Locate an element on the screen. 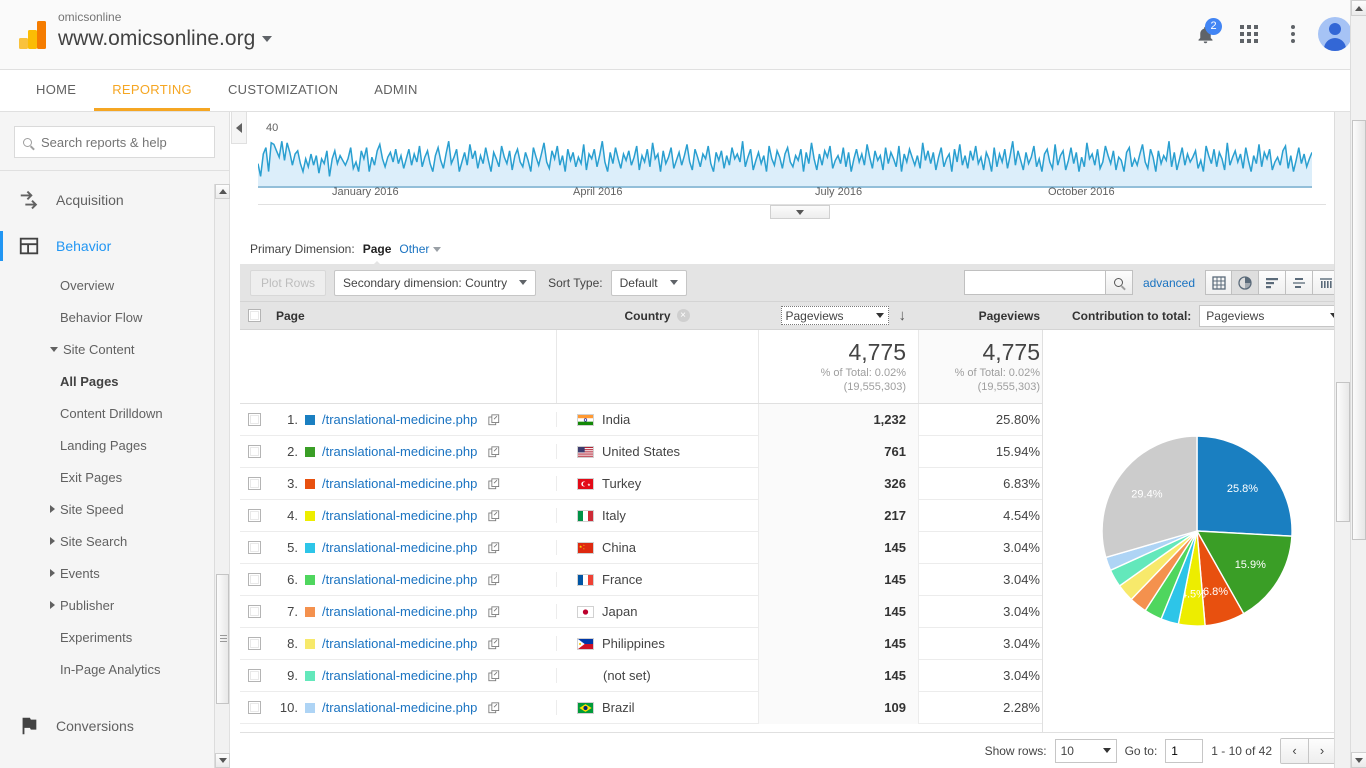 The image size is (1366, 768). sort-type-select: Default is located at coordinates (648, 282).